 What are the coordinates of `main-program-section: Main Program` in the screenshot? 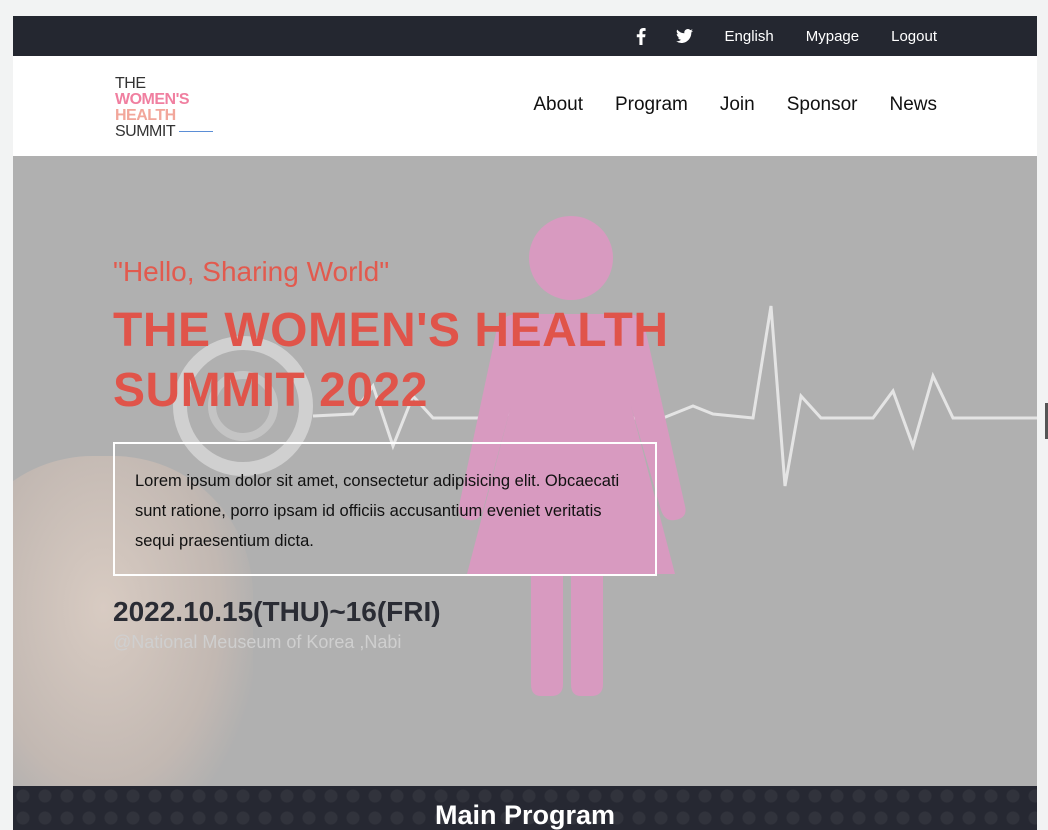 It's located at (525, 808).